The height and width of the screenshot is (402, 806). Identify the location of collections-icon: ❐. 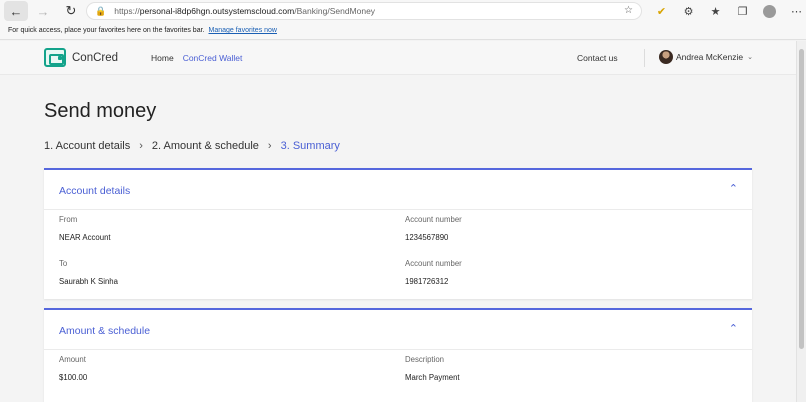
(742, 11).